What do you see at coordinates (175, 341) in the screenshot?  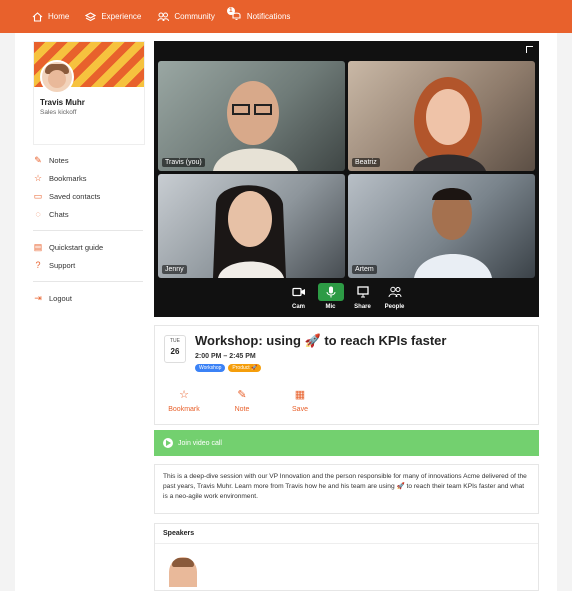 I see `day-of-week: TUE` at bounding box center [175, 341].